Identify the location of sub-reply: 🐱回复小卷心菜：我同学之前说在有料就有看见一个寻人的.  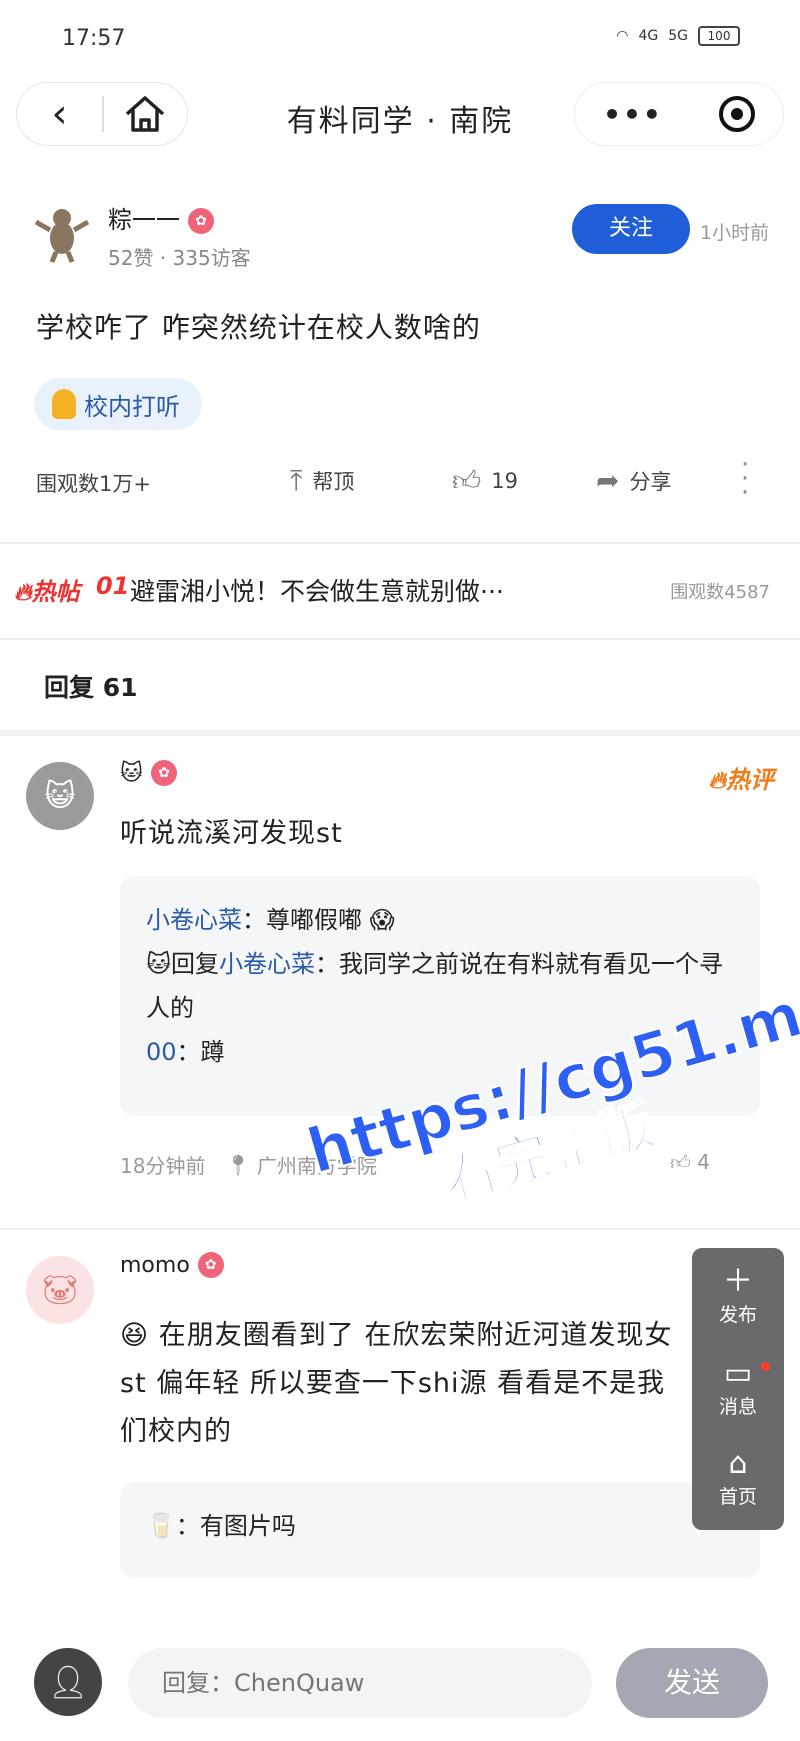
(440, 986).